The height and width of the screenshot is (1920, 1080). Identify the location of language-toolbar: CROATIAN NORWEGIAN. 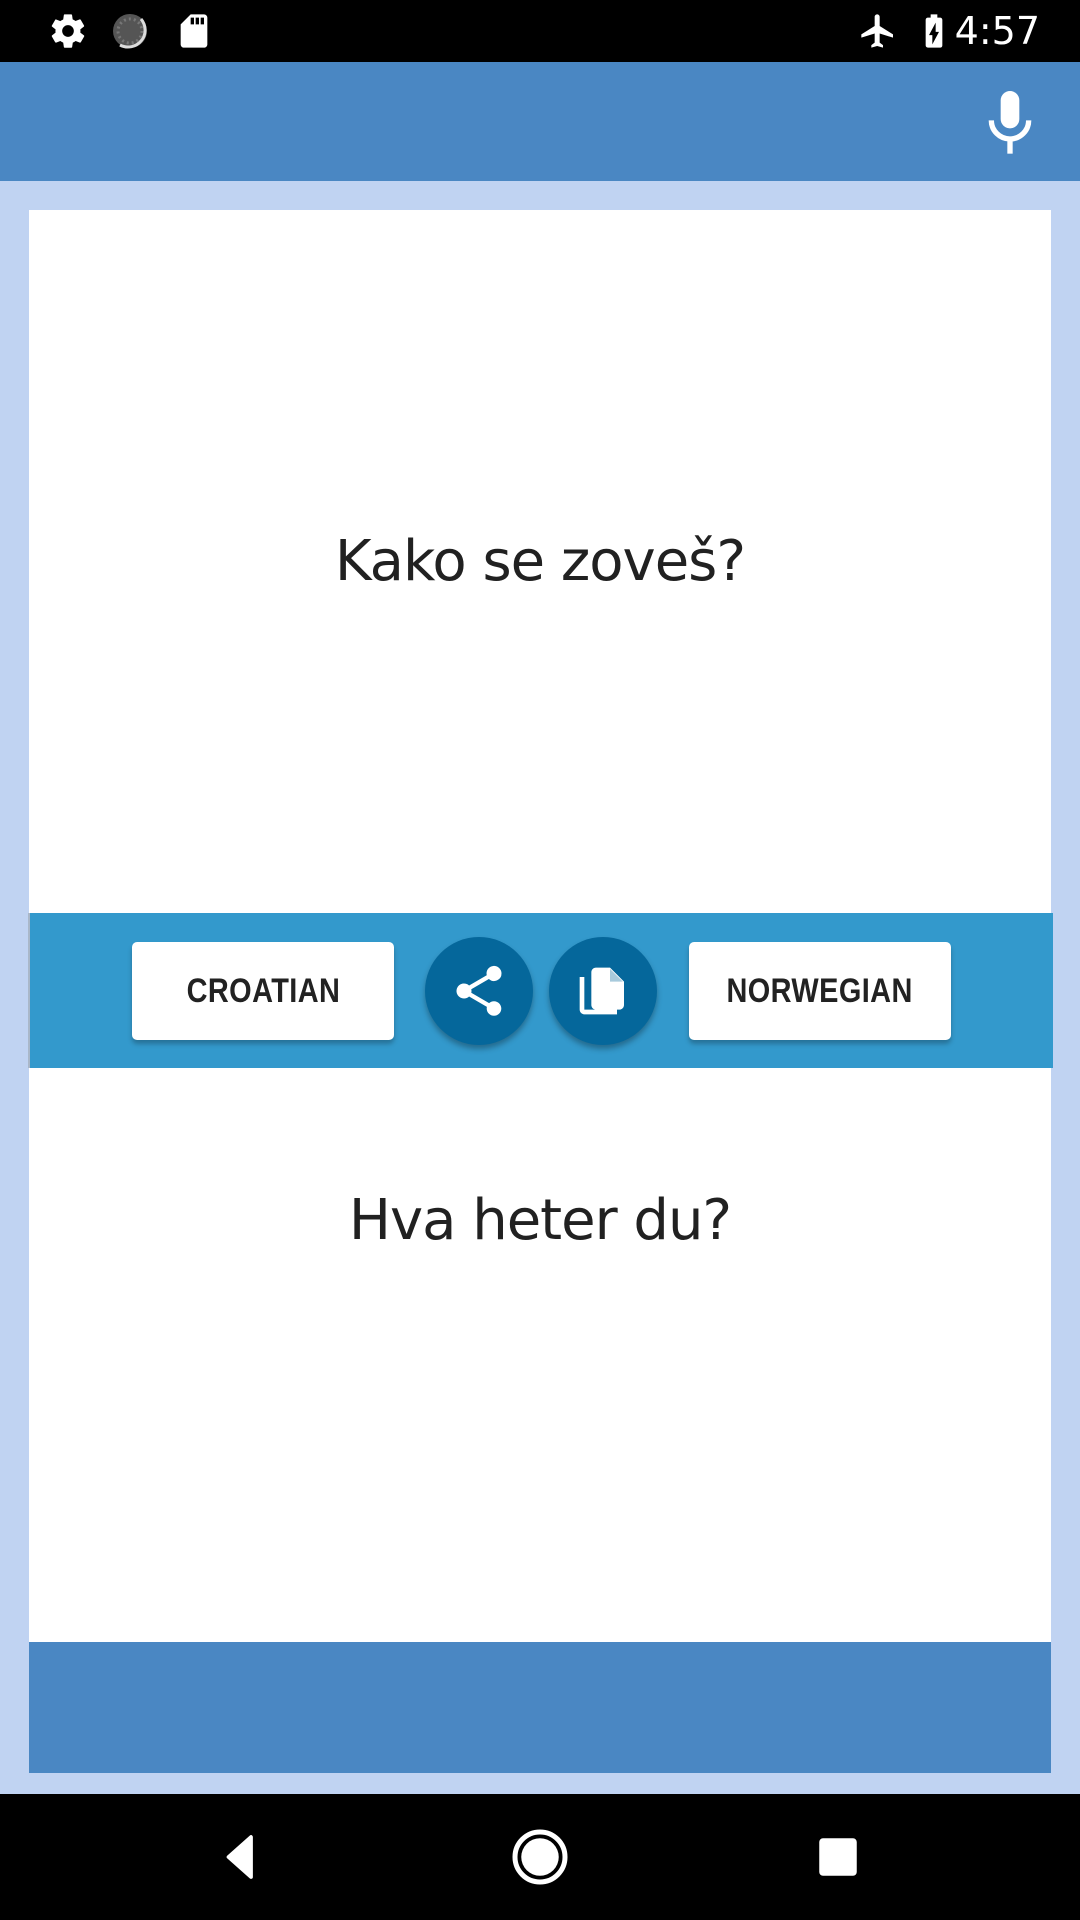
(540, 990).